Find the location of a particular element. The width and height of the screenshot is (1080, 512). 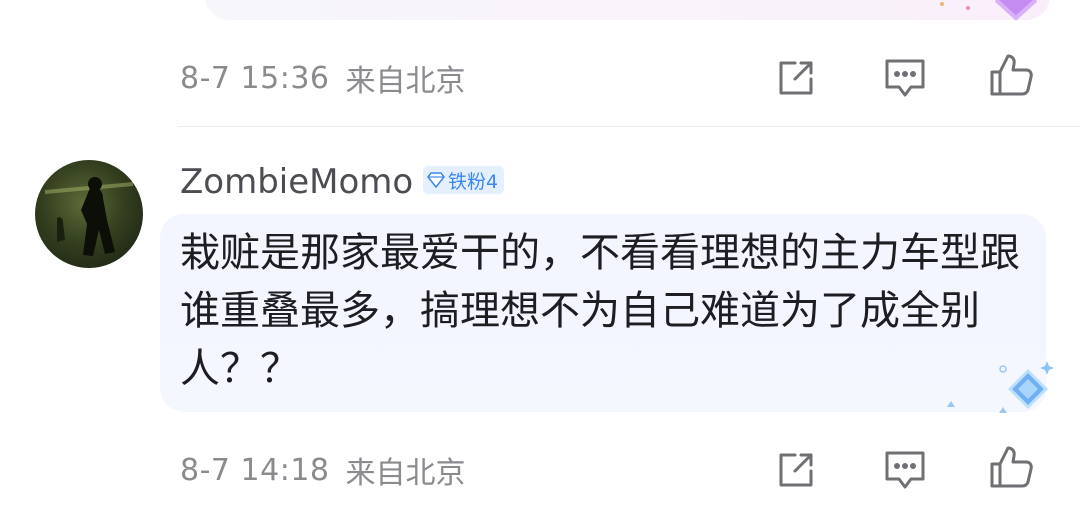

comment-meta: 8-7 14:18 来自北京 is located at coordinates (323, 471).